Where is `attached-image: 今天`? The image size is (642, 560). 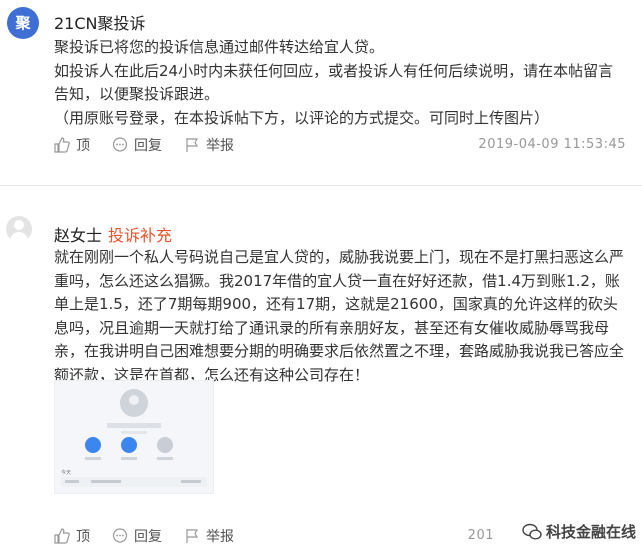
attached-image: 今天 is located at coordinates (134, 437).